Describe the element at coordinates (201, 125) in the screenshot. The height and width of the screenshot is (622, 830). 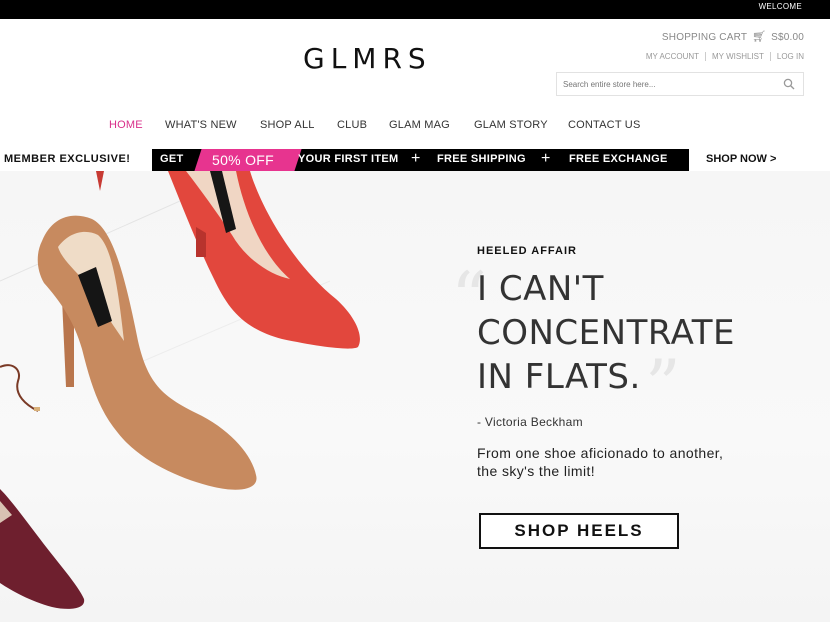
I see `nav-item-whats-new: WHAT'S NEW` at that location.